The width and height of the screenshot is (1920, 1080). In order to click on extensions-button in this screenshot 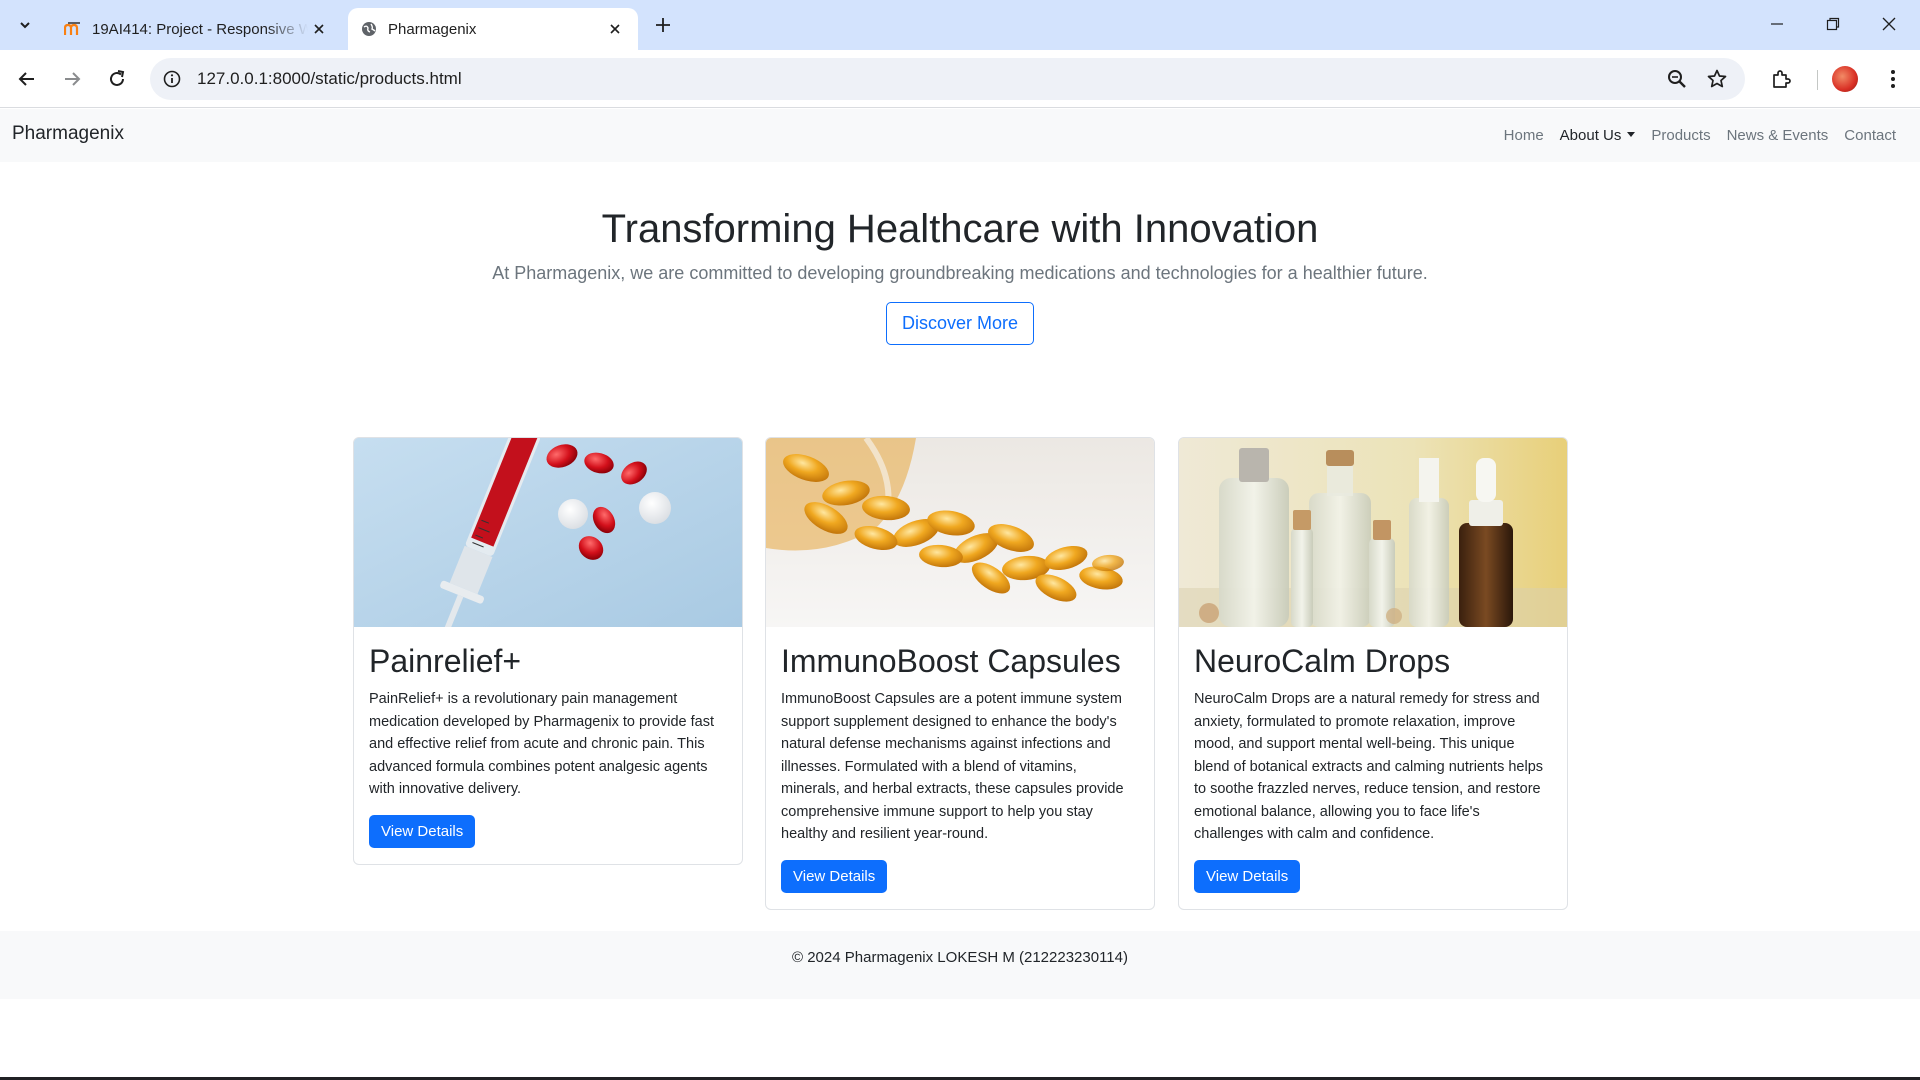, I will do `click(1781, 79)`.